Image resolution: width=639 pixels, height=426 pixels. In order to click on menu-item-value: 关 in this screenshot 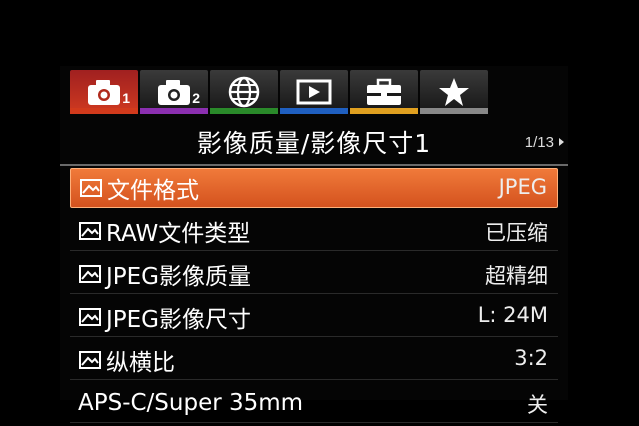, I will do `click(537, 405)`.